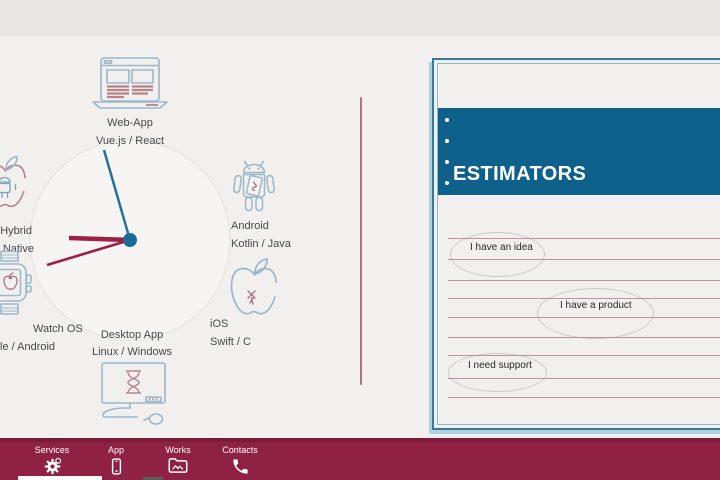  What do you see at coordinates (28, 347) in the screenshot?
I see `platform-watch-subtitle: le / Android` at bounding box center [28, 347].